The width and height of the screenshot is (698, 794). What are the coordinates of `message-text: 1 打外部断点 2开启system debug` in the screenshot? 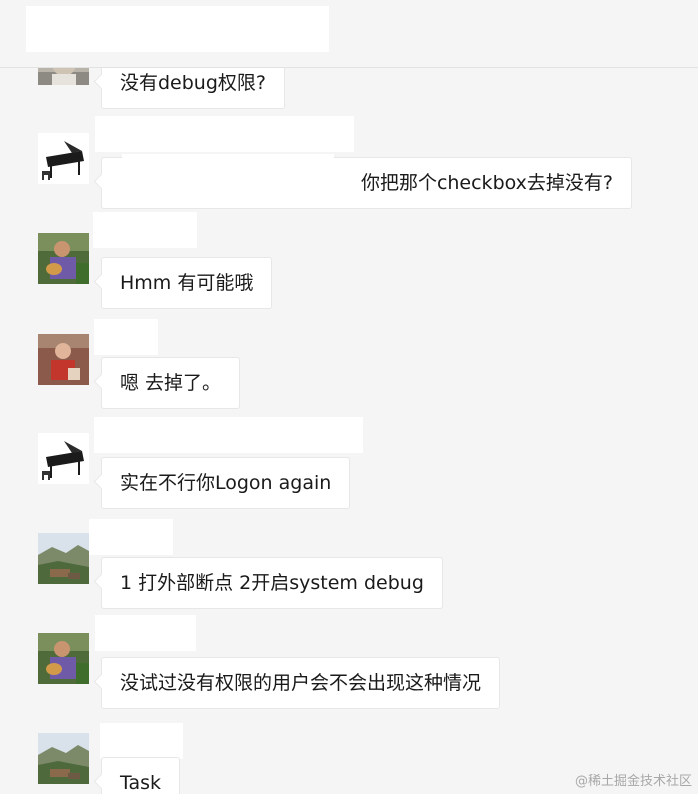 It's located at (272, 583).